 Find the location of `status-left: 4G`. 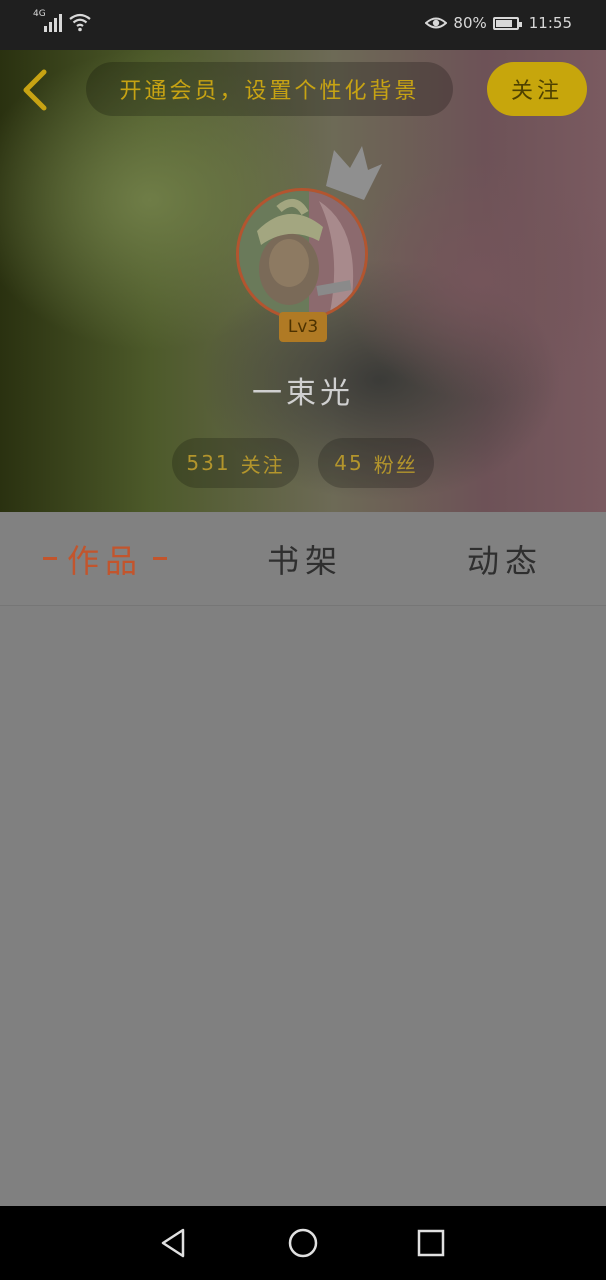

status-left: 4G is located at coordinates (62, 20).